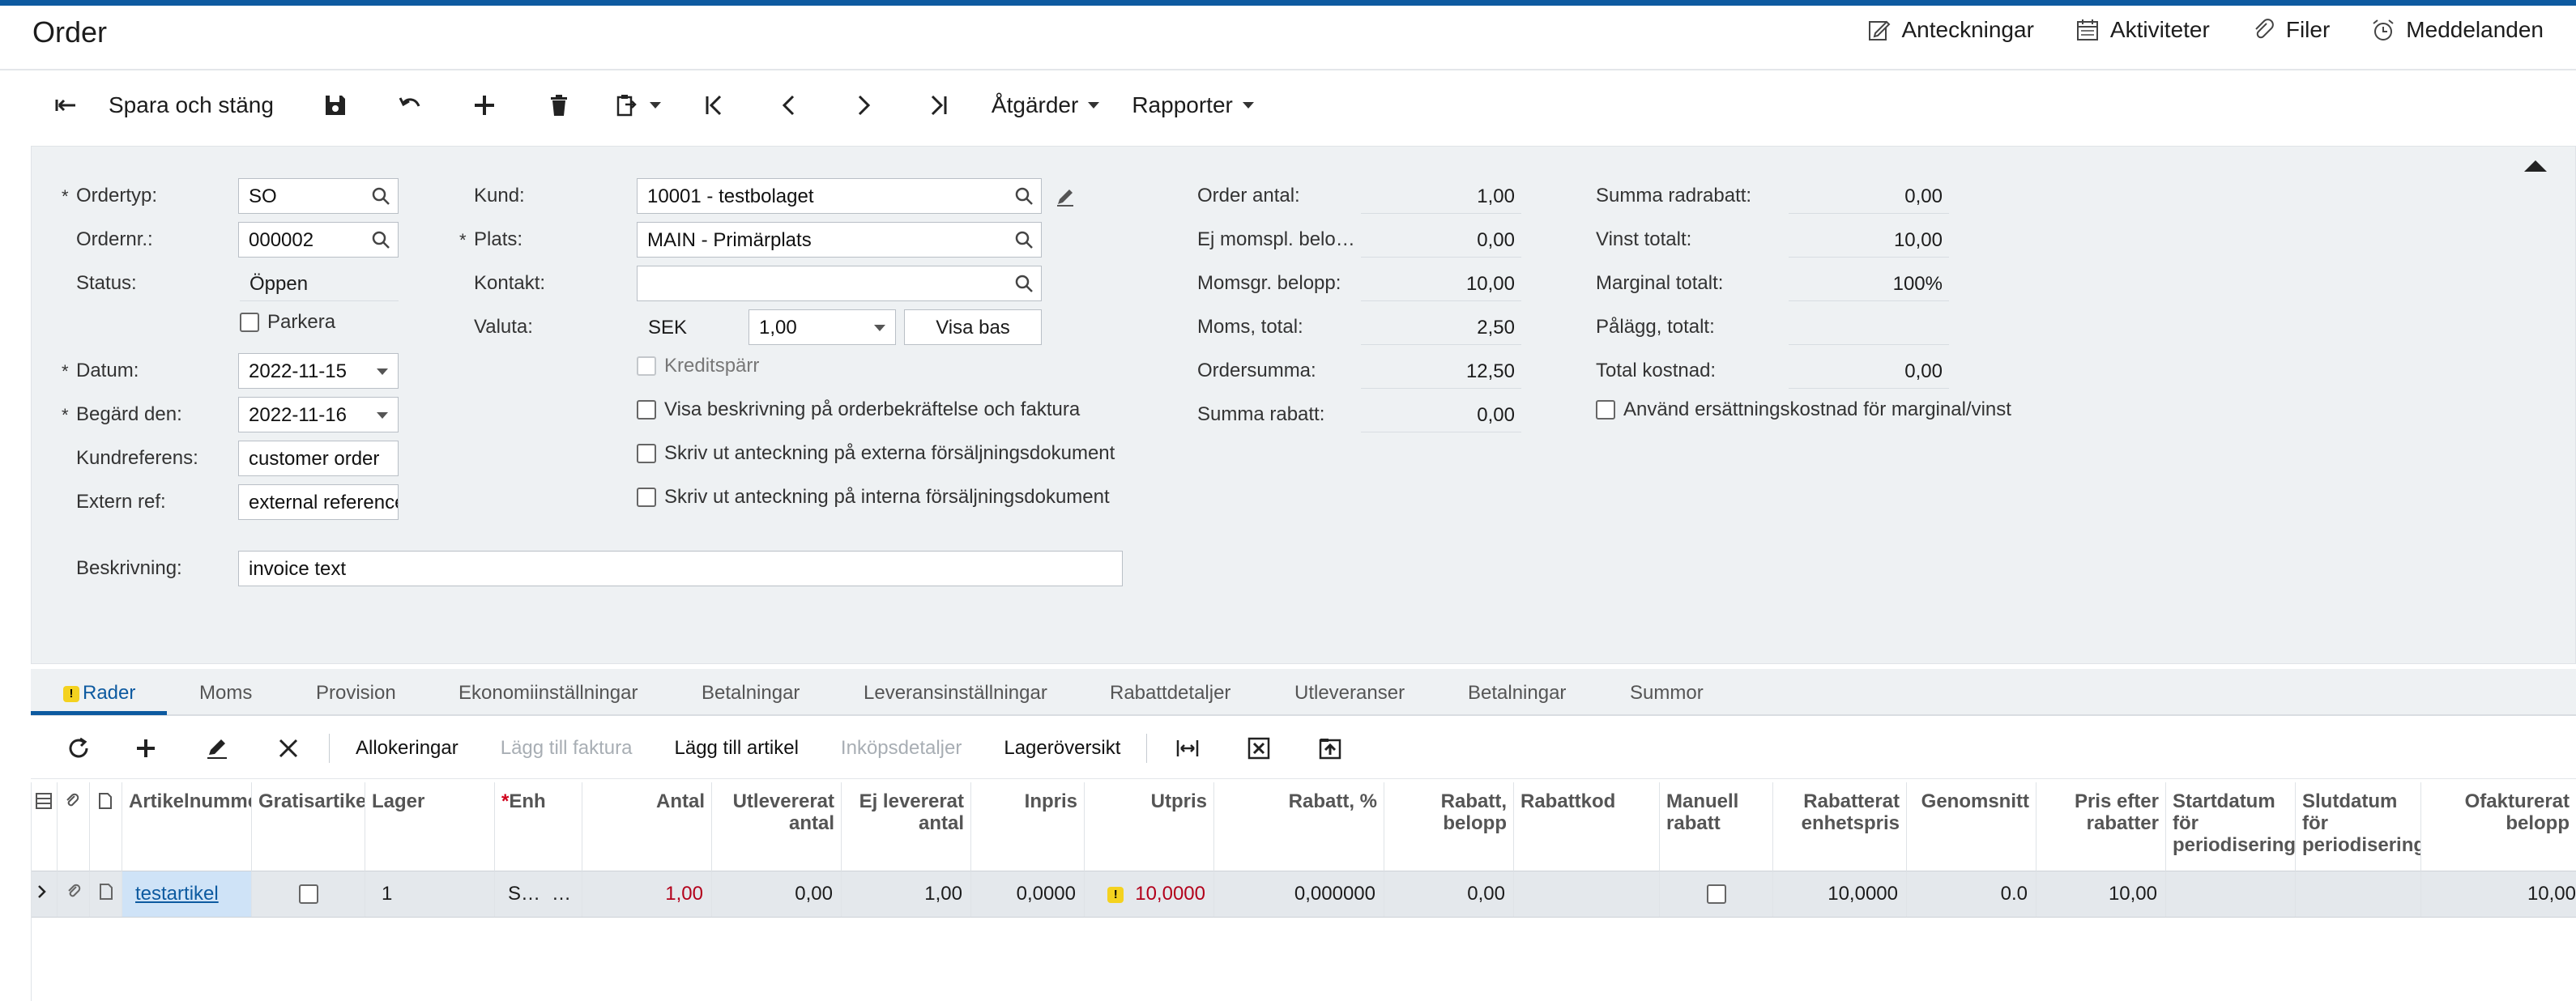  Describe the element at coordinates (751, 693) in the screenshot. I see `tab-betalningar: Betalningar` at that location.